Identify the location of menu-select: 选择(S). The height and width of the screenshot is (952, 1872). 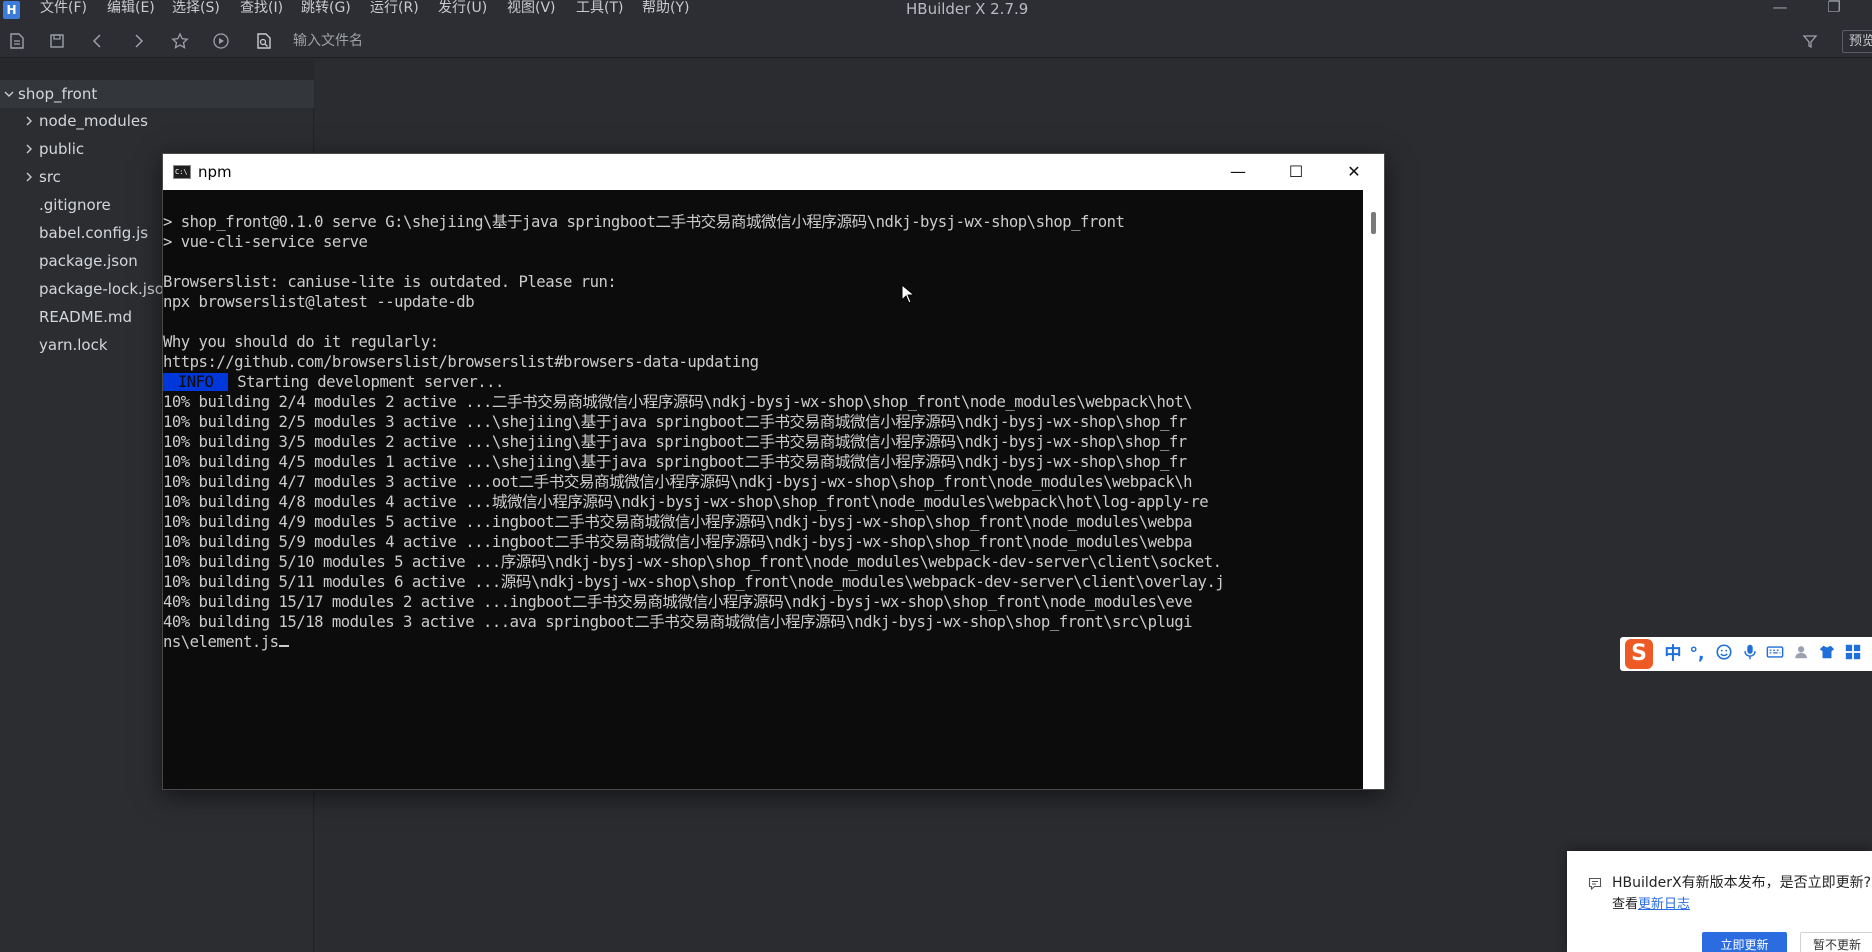
(196, 11).